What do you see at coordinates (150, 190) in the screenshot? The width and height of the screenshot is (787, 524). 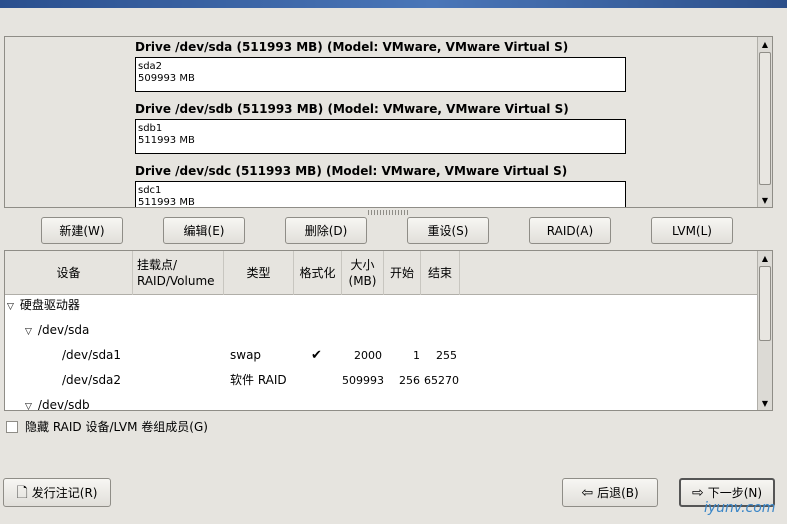 I see `partition-name: sdc1` at bounding box center [150, 190].